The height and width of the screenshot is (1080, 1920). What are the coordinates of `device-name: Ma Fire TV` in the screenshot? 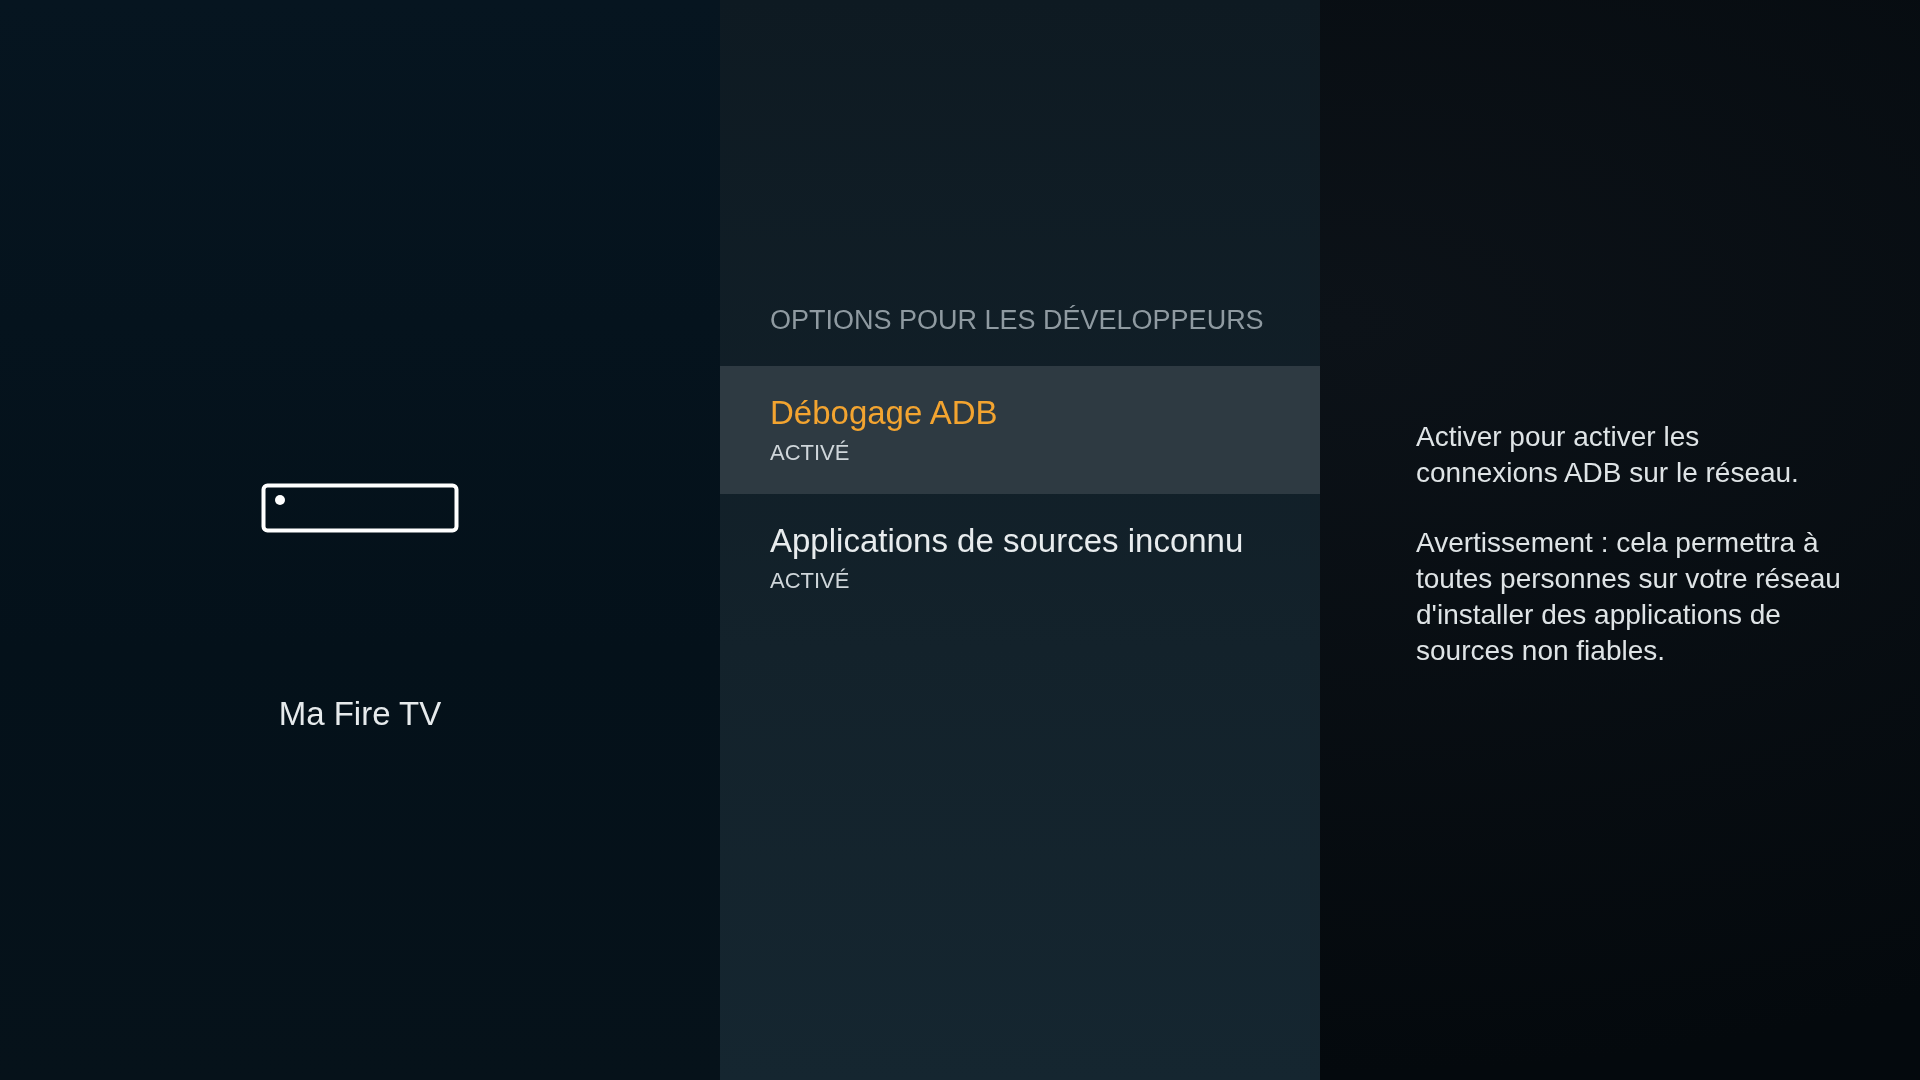 It's located at (360, 714).